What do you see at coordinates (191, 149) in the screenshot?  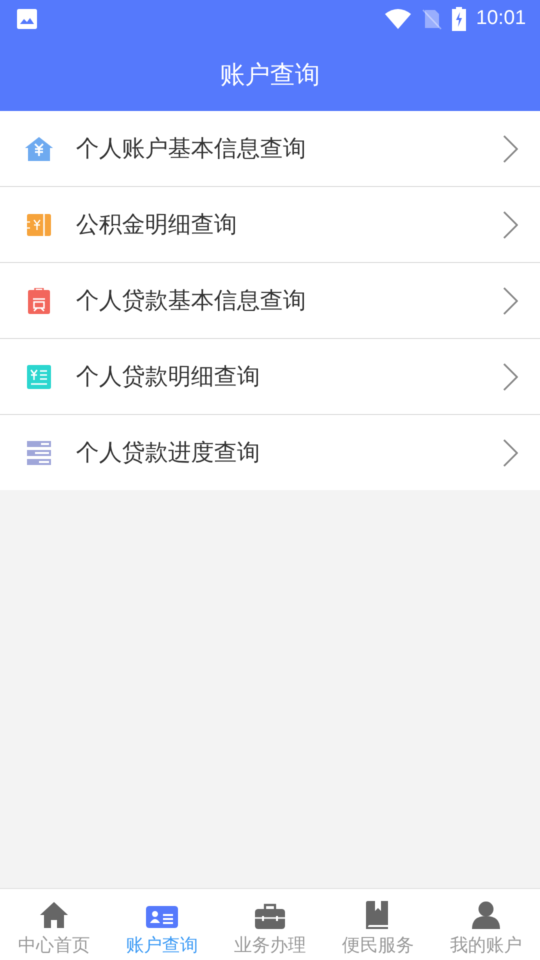 I see `menu-label: 个人账户基本信息查询` at bounding box center [191, 149].